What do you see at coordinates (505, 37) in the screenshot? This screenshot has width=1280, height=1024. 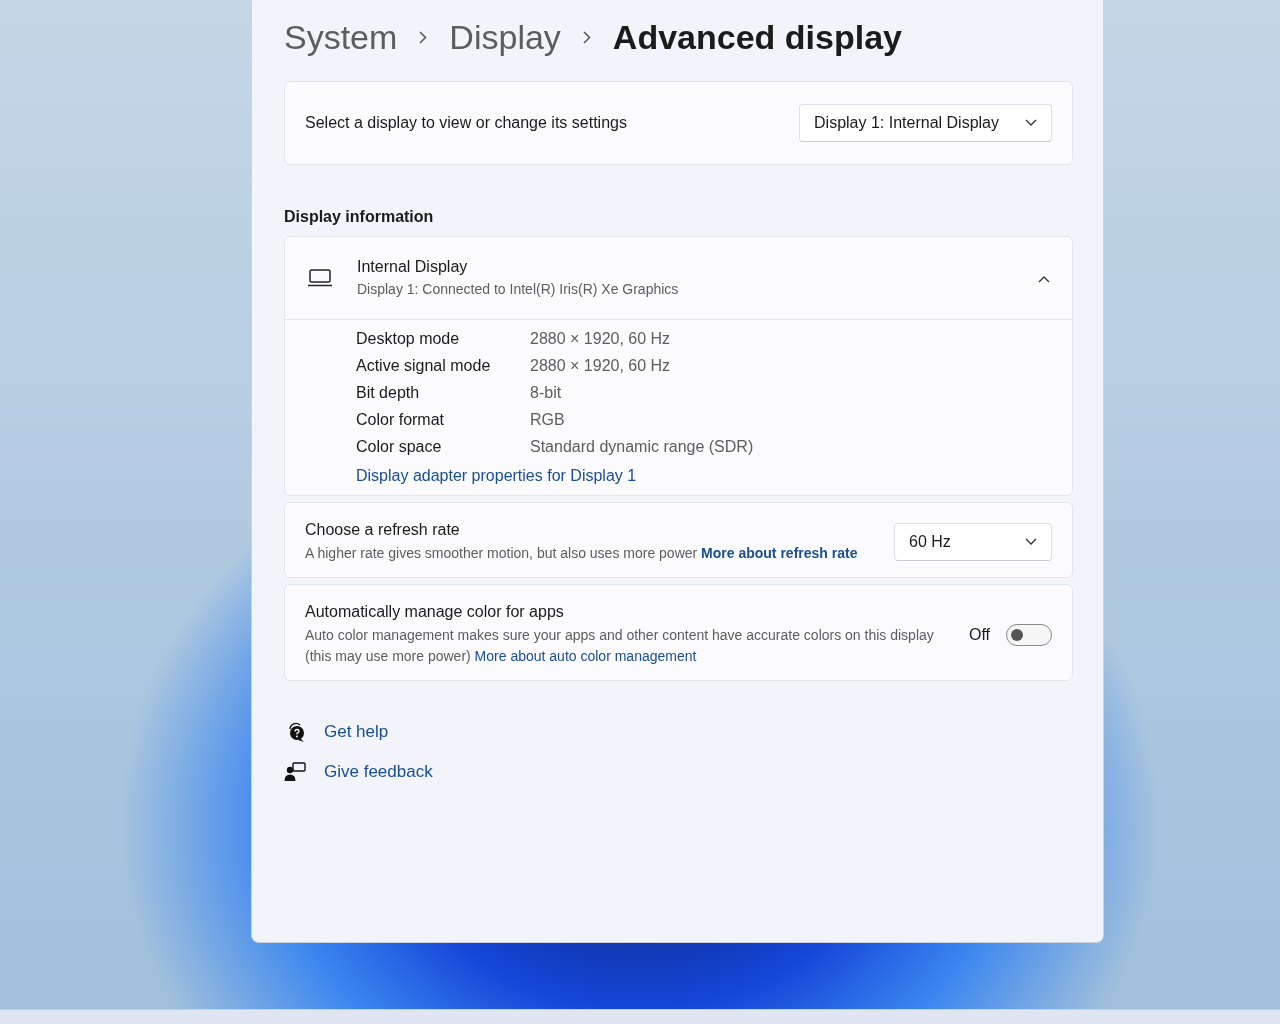 I see `breadcrumb-item: Display` at bounding box center [505, 37].